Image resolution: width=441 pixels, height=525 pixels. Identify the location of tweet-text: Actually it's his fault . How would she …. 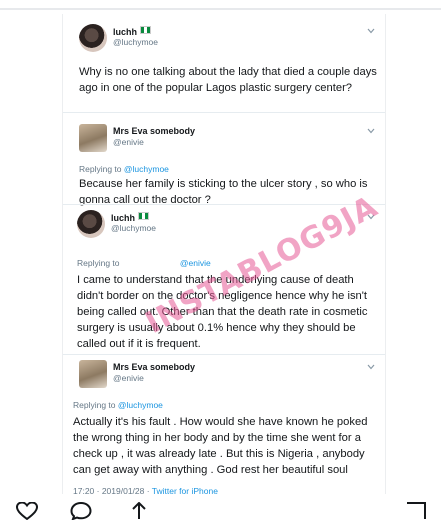
(220, 446).